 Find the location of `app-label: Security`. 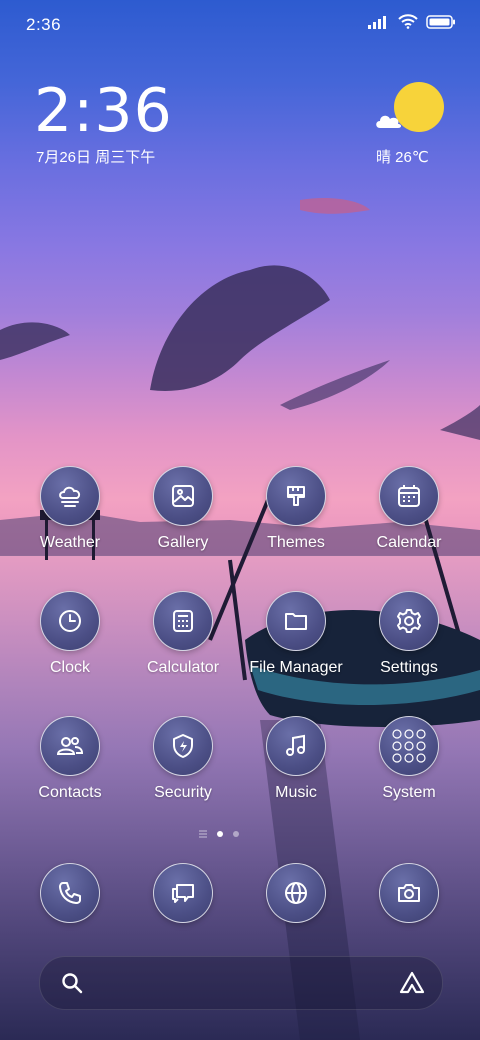

app-label: Security is located at coordinates (183, 792).